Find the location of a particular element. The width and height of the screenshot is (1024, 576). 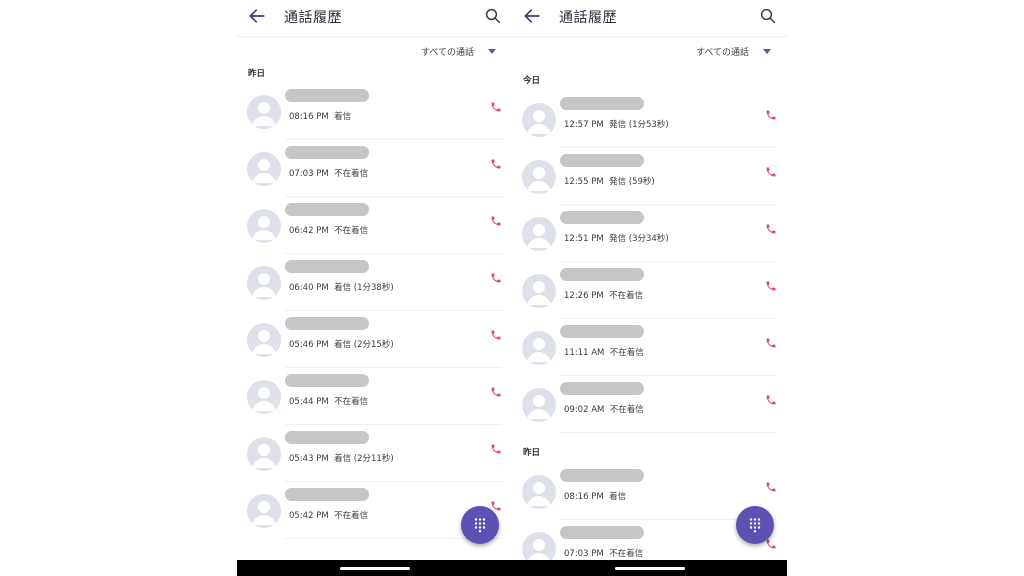

call-log-row: 08:16 PM 着信 is located at coordinates (374, 111).